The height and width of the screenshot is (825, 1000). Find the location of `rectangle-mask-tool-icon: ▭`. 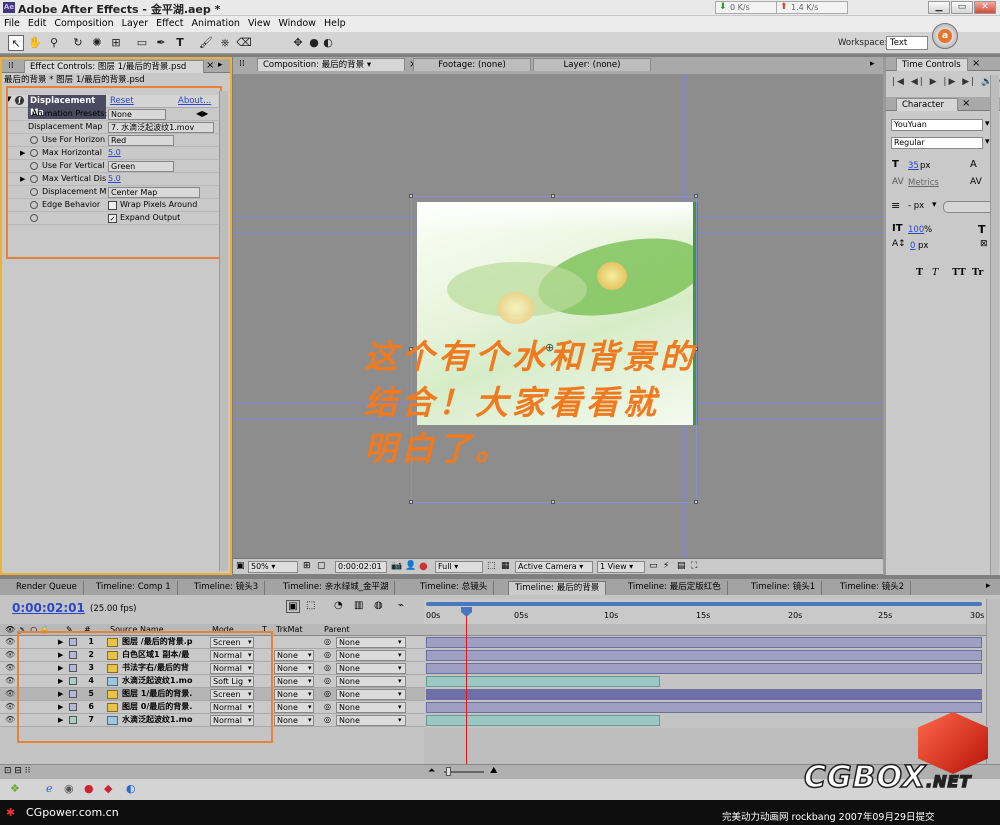

rectangle-mask-tool-icon: ▭ is located at coordinates (142, 43).